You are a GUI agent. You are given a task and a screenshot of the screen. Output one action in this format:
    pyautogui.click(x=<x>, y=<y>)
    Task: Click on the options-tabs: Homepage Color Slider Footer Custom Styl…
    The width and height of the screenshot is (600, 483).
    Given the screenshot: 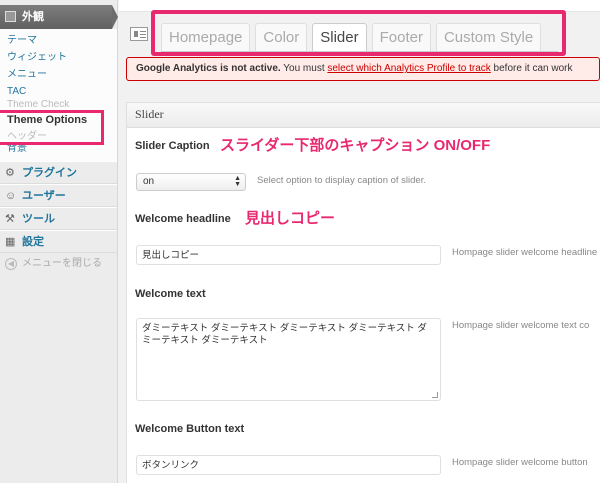 What is the action you would take?
    pyautogui.click(x=351, y=37)
    